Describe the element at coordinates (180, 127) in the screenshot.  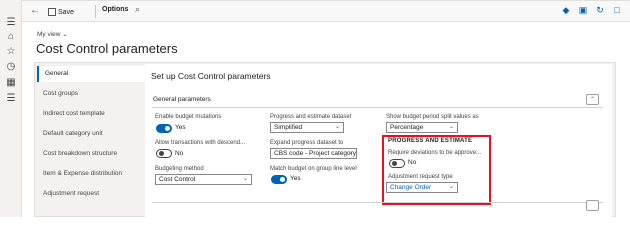
I see `enable-budget-mutations-value: Yes` at that location.